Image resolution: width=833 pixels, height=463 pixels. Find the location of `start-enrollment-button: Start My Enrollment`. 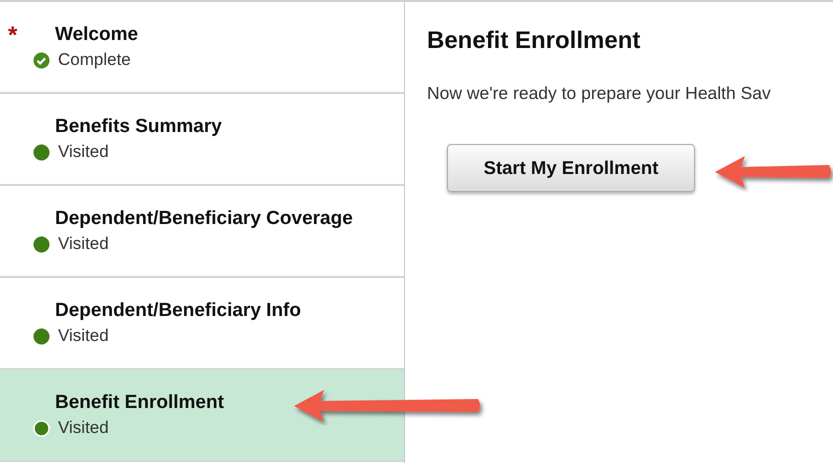

start-enrollment-button: Start My Enrollment is located at coordinates (571, 168).